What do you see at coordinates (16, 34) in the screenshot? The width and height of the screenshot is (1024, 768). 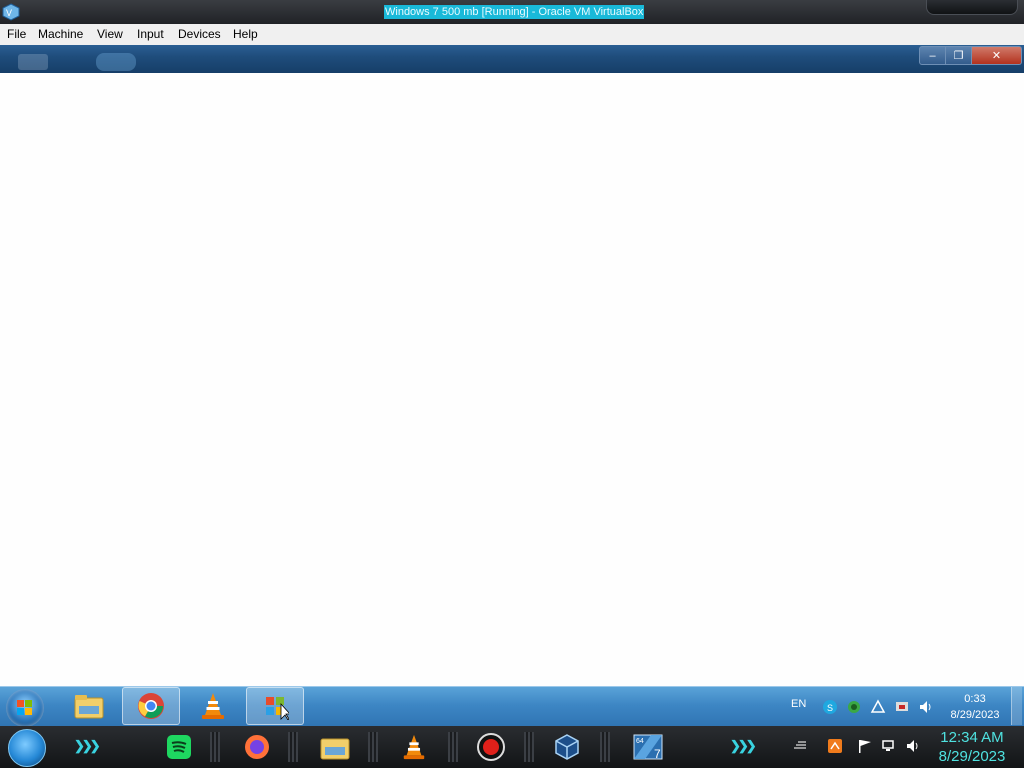 I see `menu-file: File` at bounding box center [16, 34].